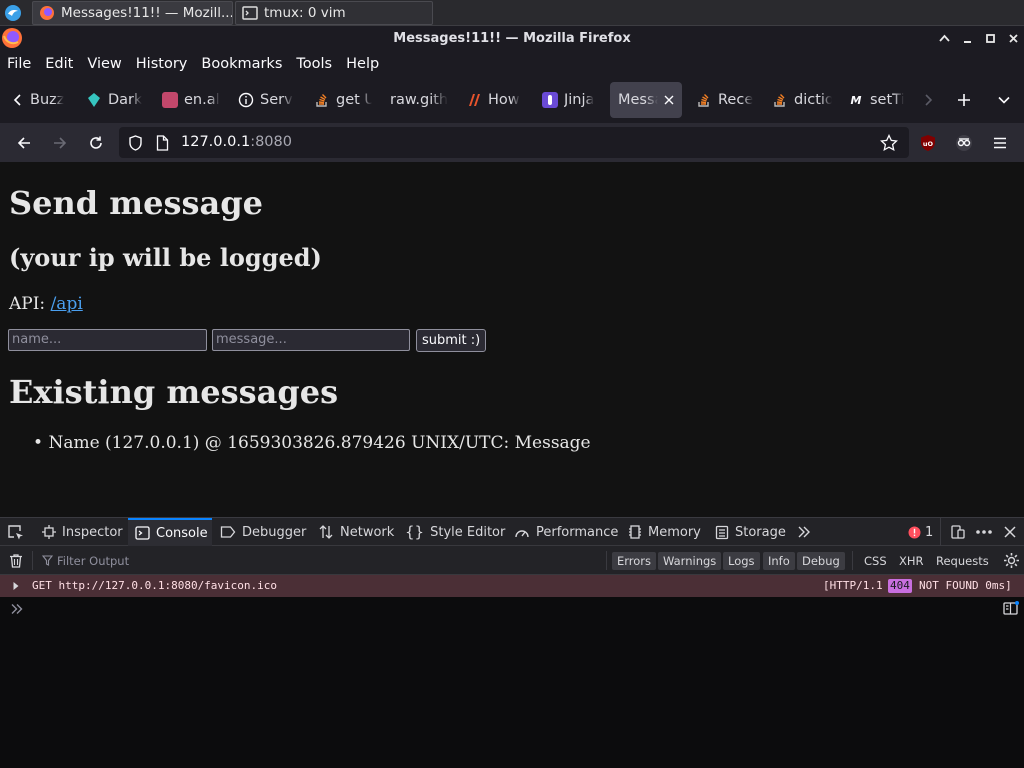 This screenshot has height=768, width=1024. What do you see at coordinates (875, 561) in the screenshot?
I see `filter-css-button: CSS` at bounding box center [875, 561].